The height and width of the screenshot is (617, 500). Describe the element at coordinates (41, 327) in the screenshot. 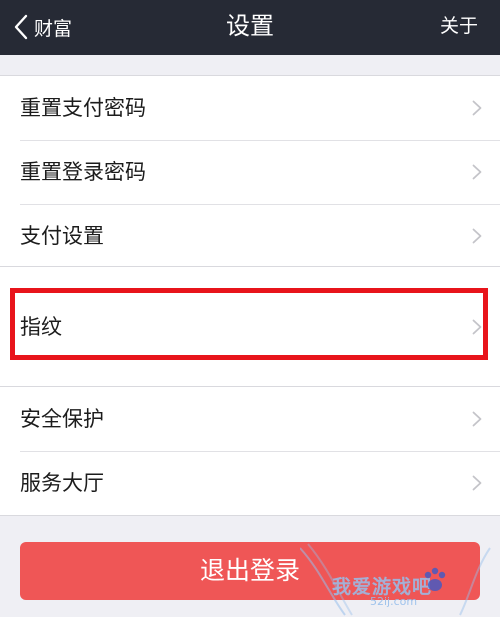

I see `list-item-label: 指纹` at that location.